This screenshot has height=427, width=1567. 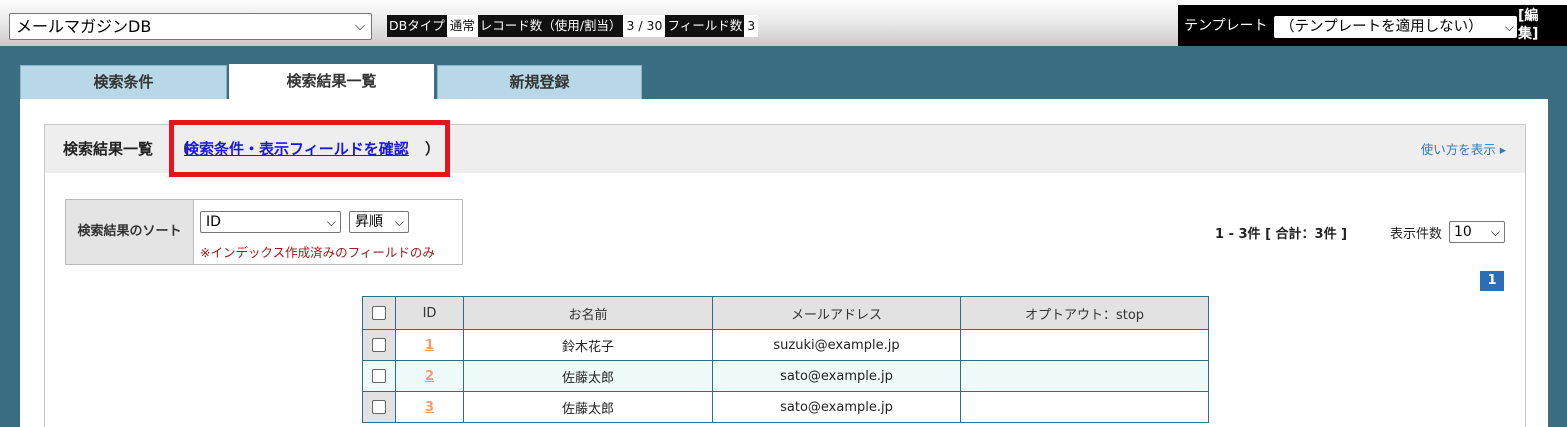 I want to click on col-id-header: ID, so click(x=429, y=313).